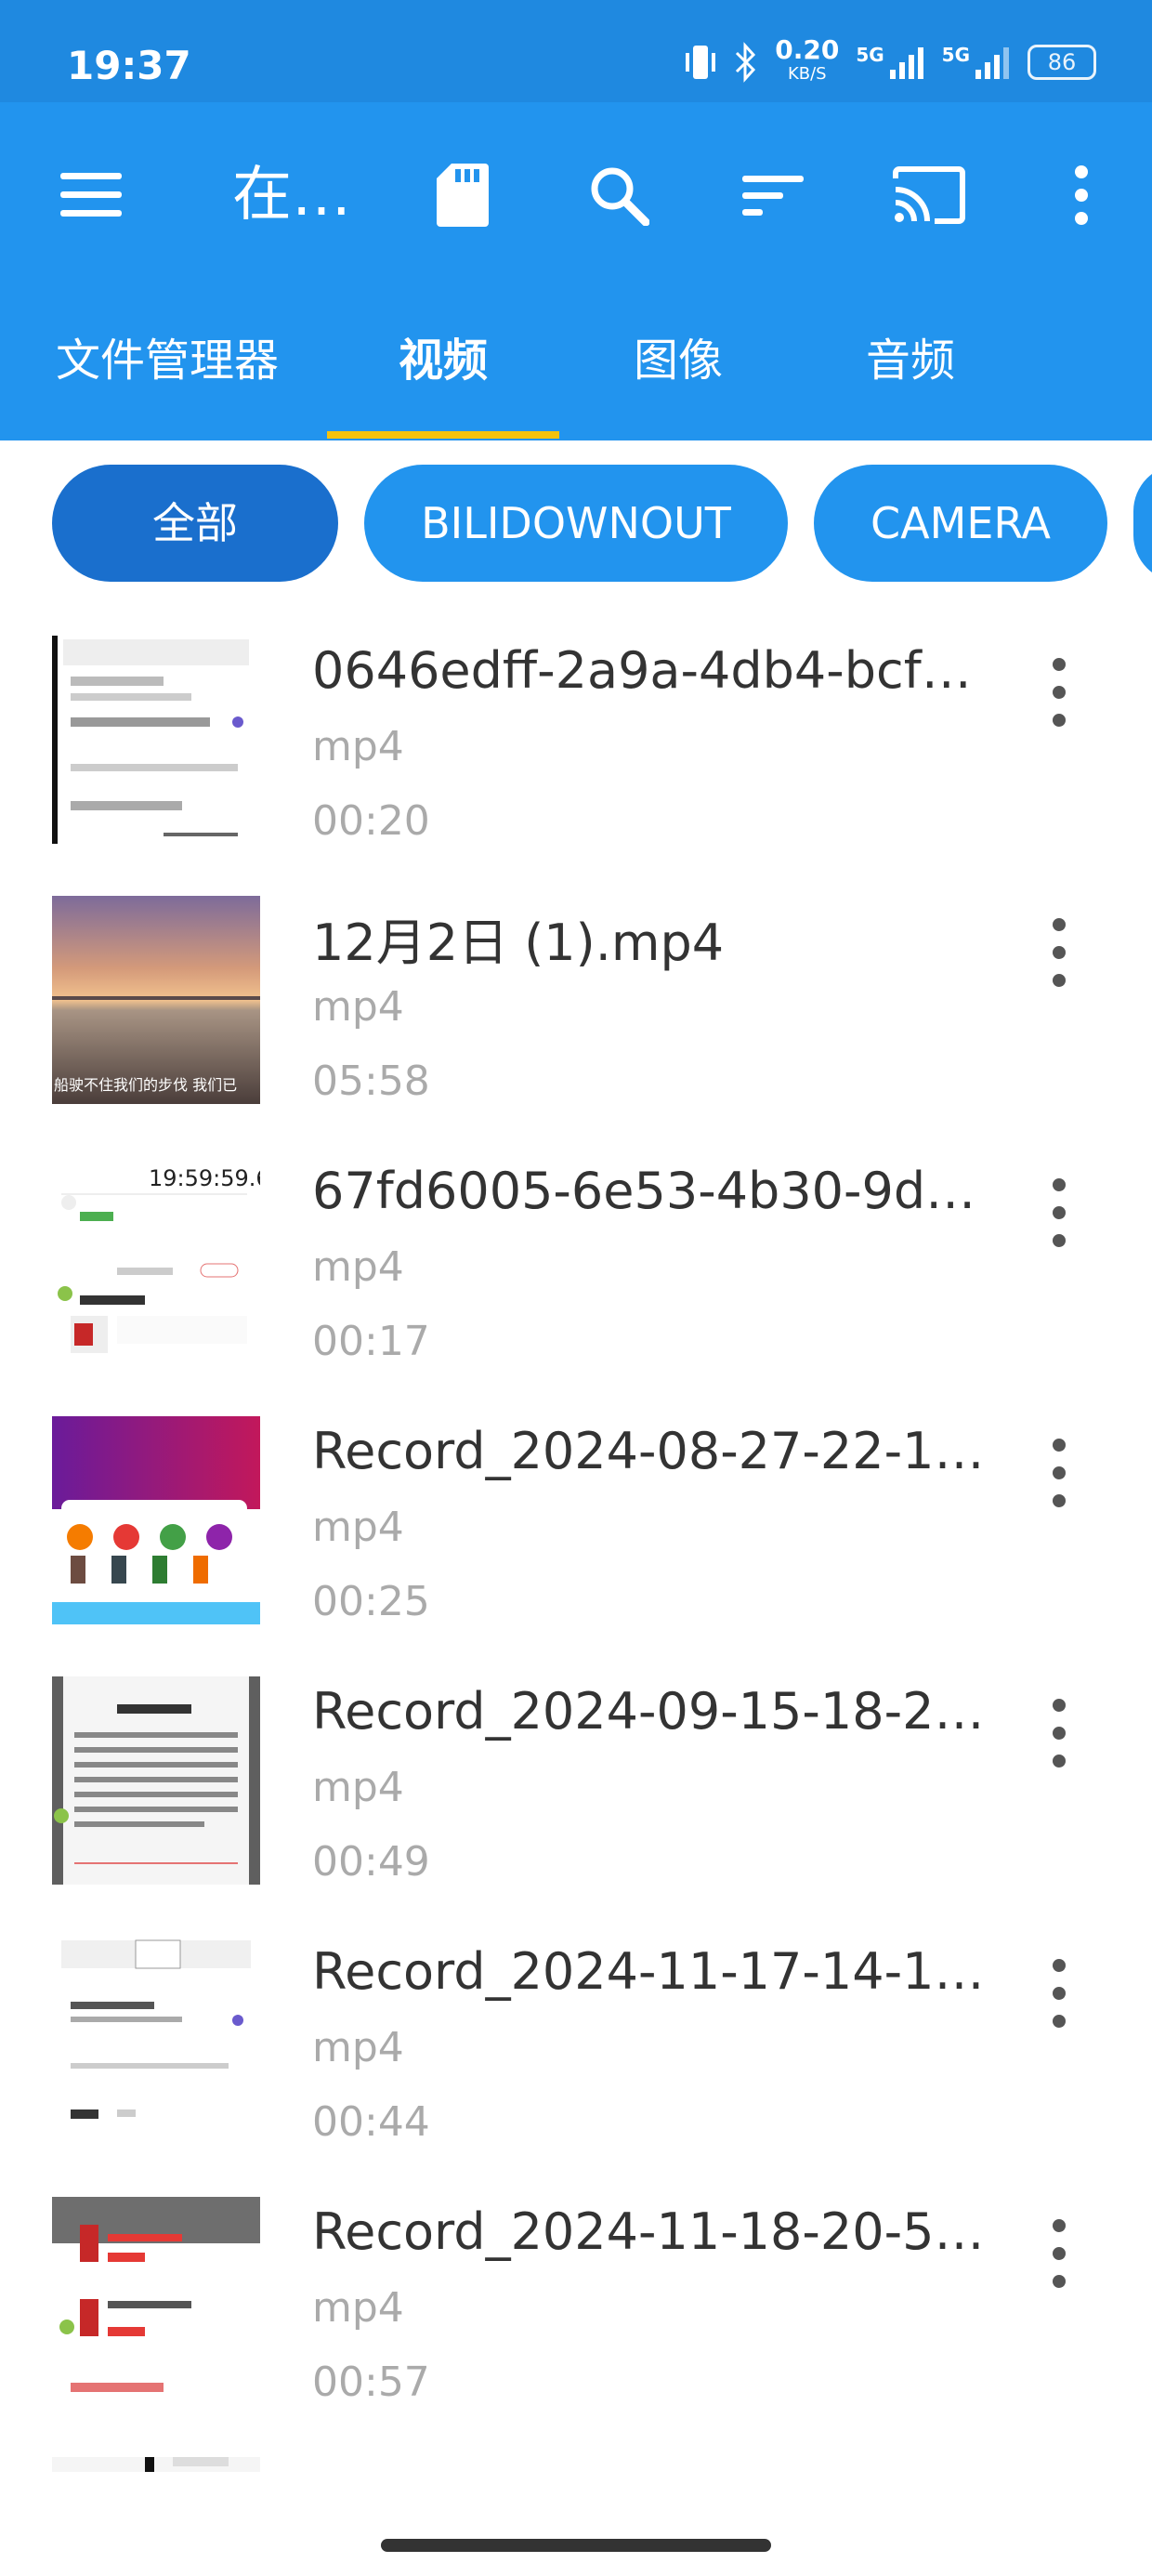 The width and height of the screenshot is (1152, 2576). What do you see at coordinates (371, 1862) in the screenshot?
I see `video-duration: 00:49` at bounding box center [371, 1862].